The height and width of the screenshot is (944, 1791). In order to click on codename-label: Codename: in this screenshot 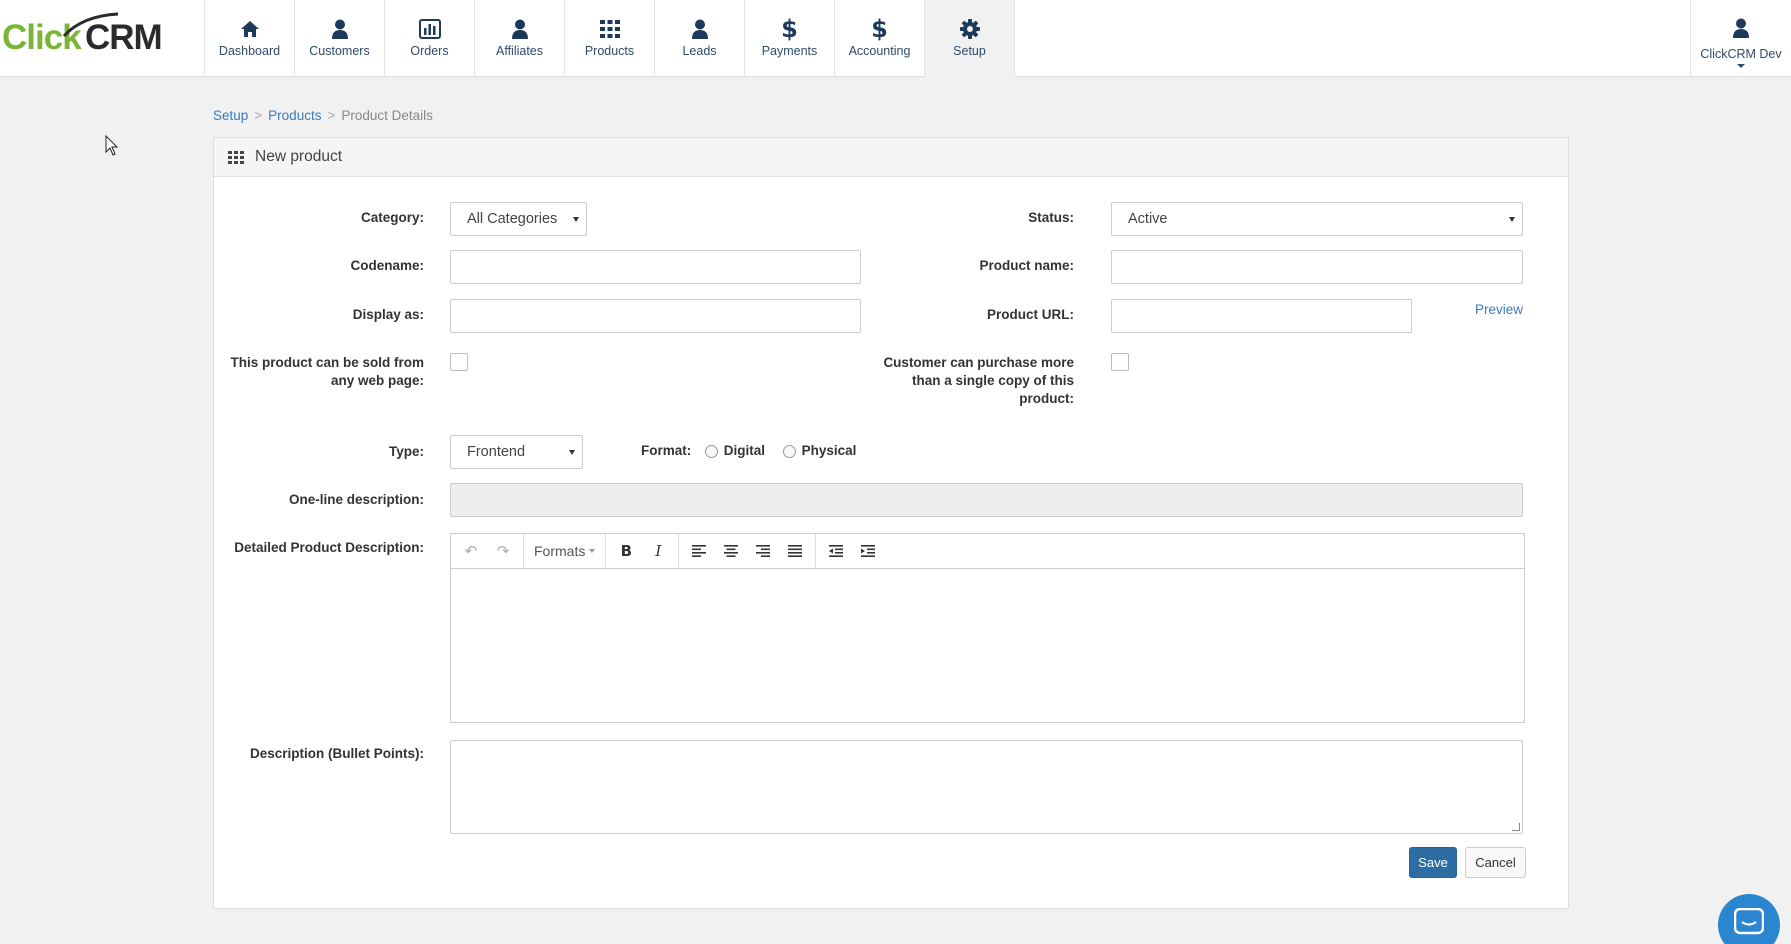, I will do `click(387, 265)`.